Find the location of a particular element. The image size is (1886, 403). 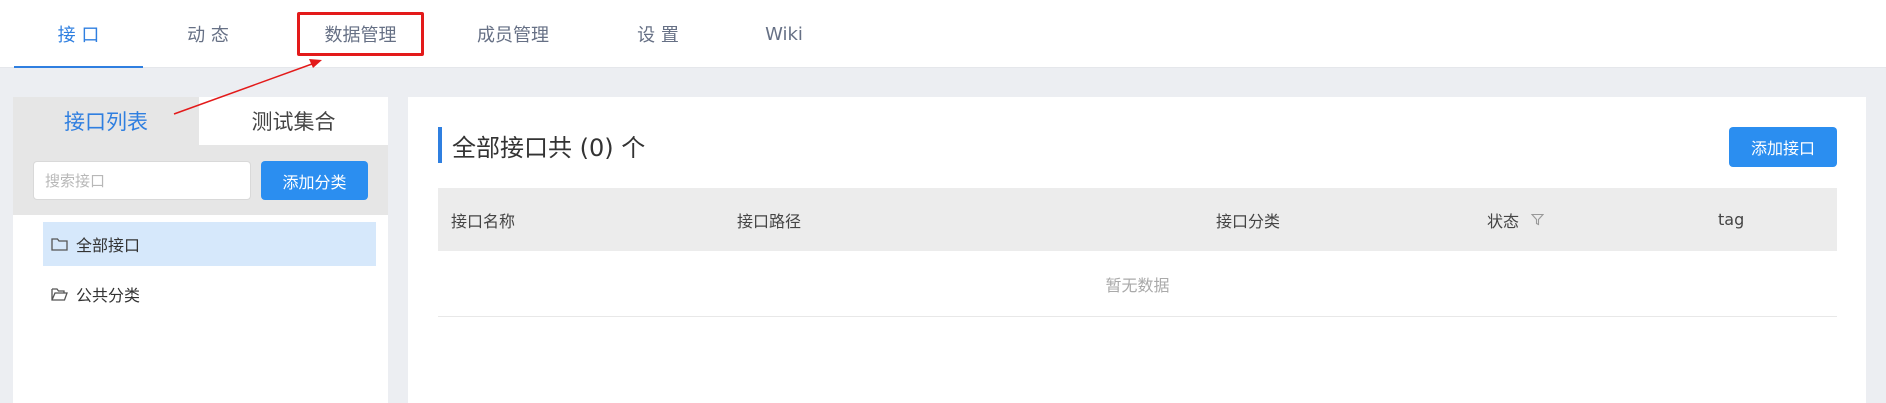

tab-data-management: 数据管理 is located at coordinates (360, 34).